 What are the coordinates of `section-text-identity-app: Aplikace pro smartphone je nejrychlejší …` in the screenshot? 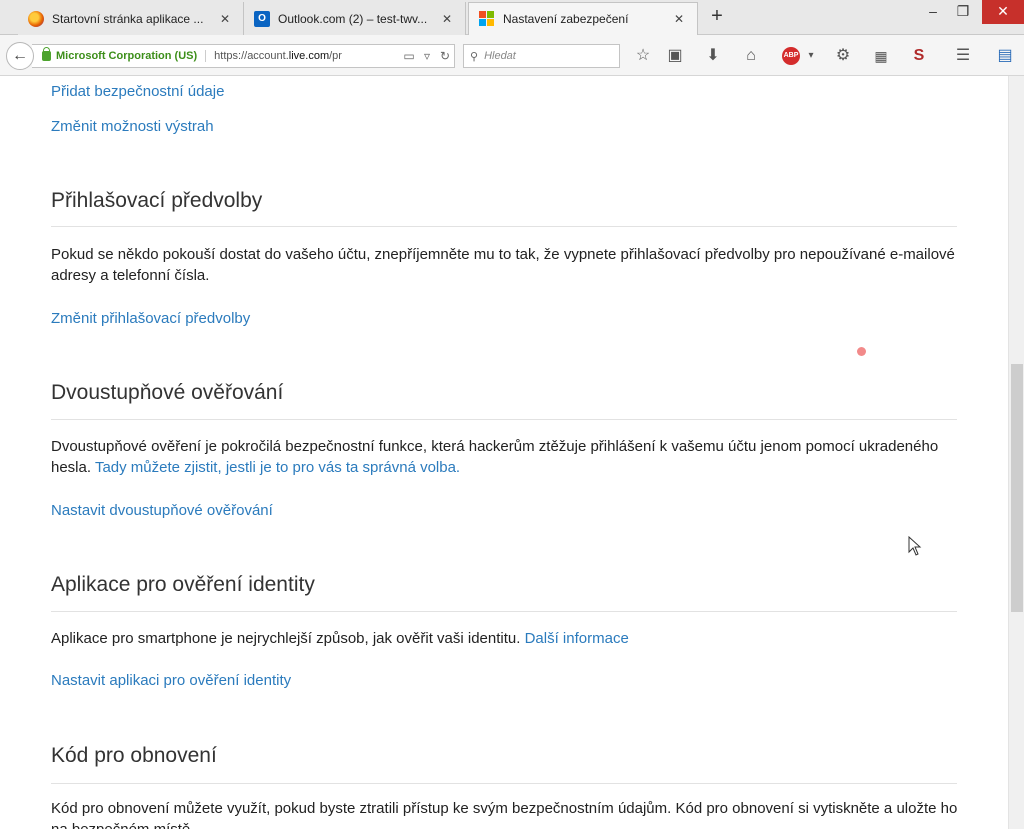 It's located at (340, 638).